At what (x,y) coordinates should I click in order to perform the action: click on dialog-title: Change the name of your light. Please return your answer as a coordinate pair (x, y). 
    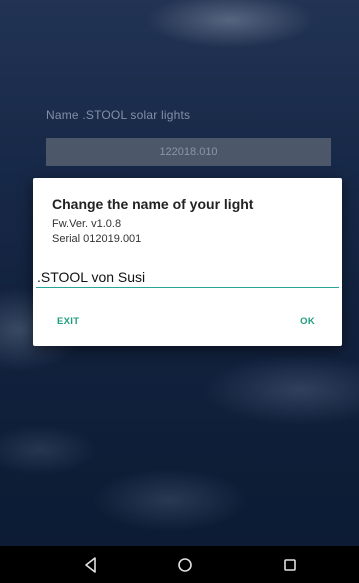
    Looking at the image, I should click on (153, 204).